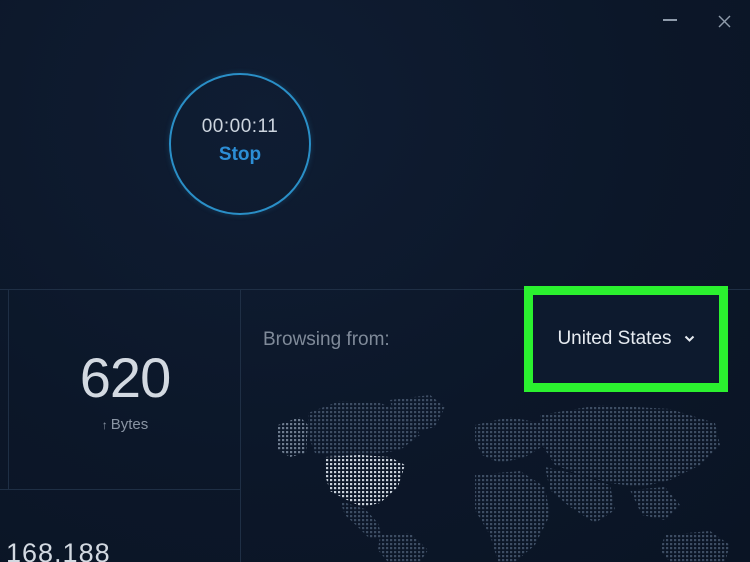 This screenshot has width=750, height=562. I want to click on upload-unit: Bytes, so click(129, 424).